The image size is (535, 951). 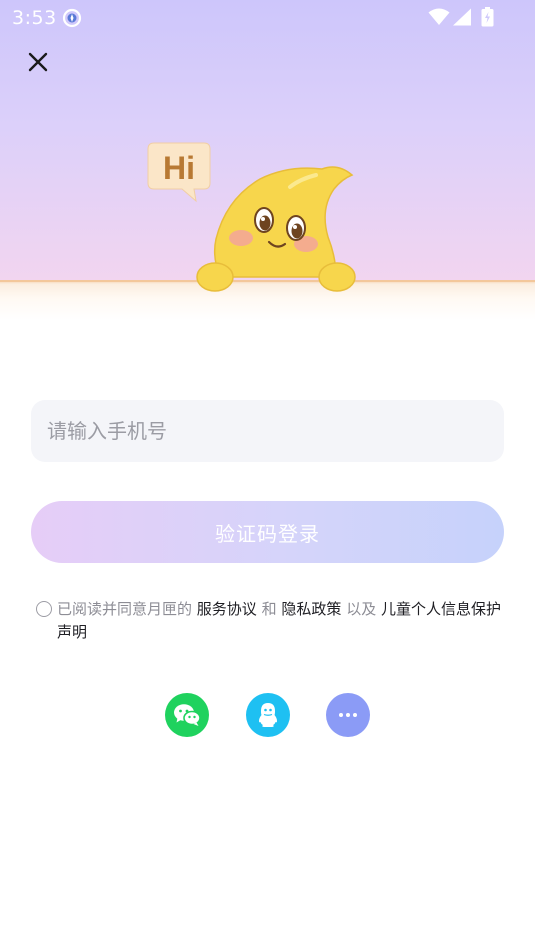 I want to click on app-notification-icon, so click(x=72, y=20).